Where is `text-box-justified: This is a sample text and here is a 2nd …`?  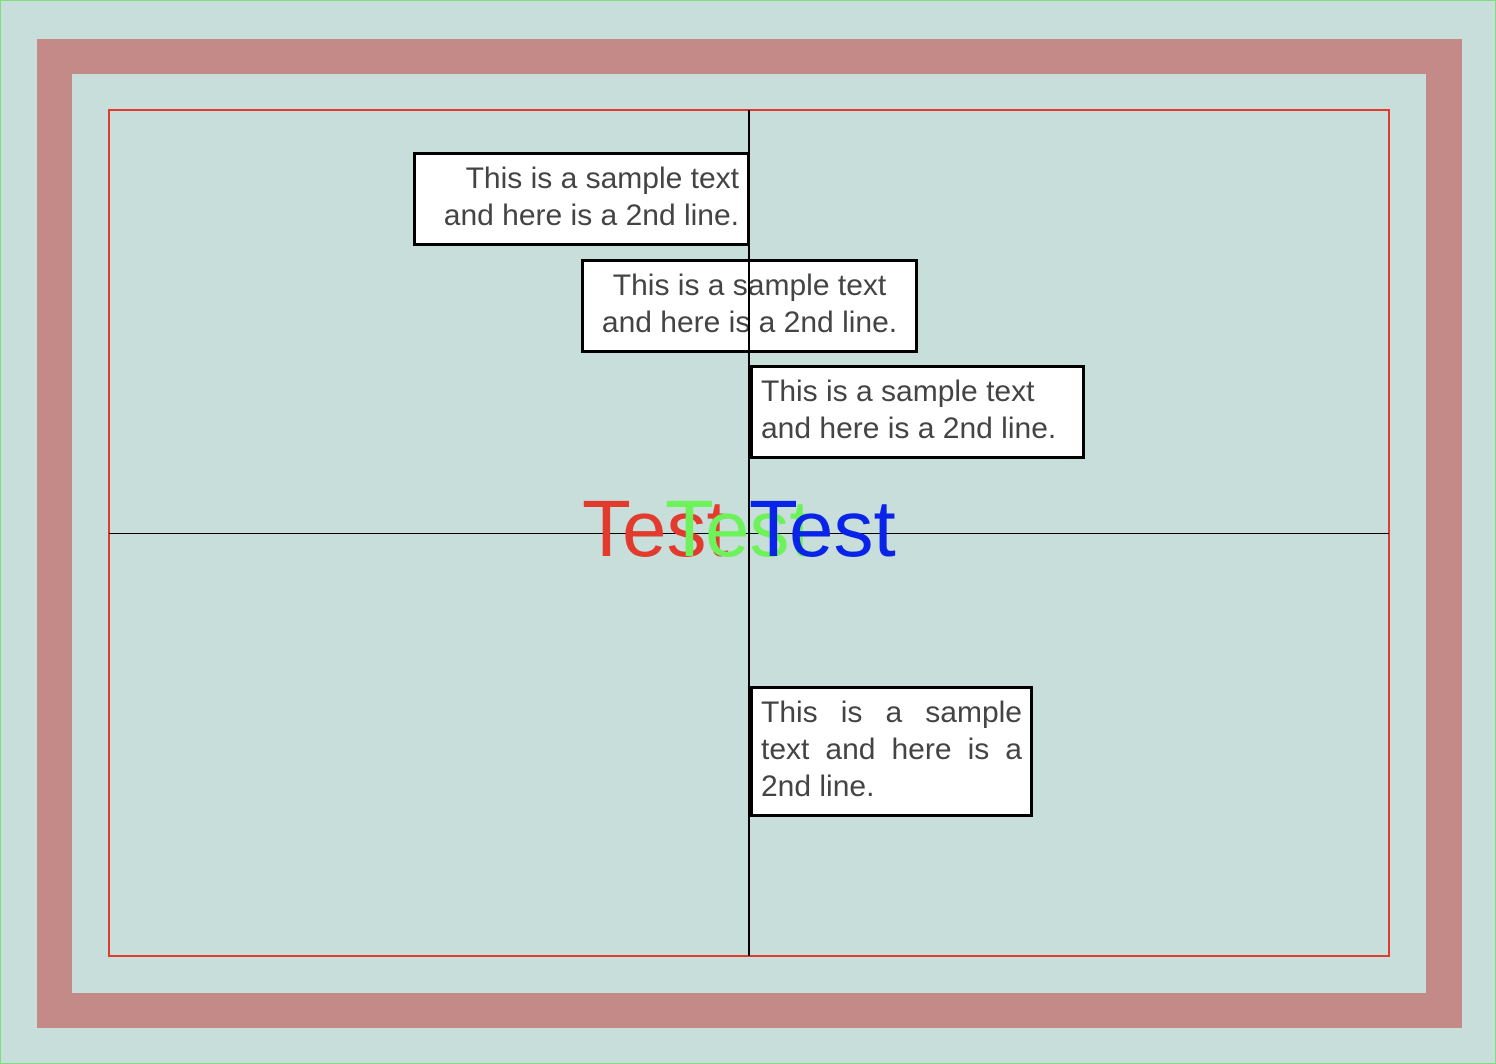 text-box-justified: This is a sample text and here is a 2nd … is located at coordinates (891, 751).